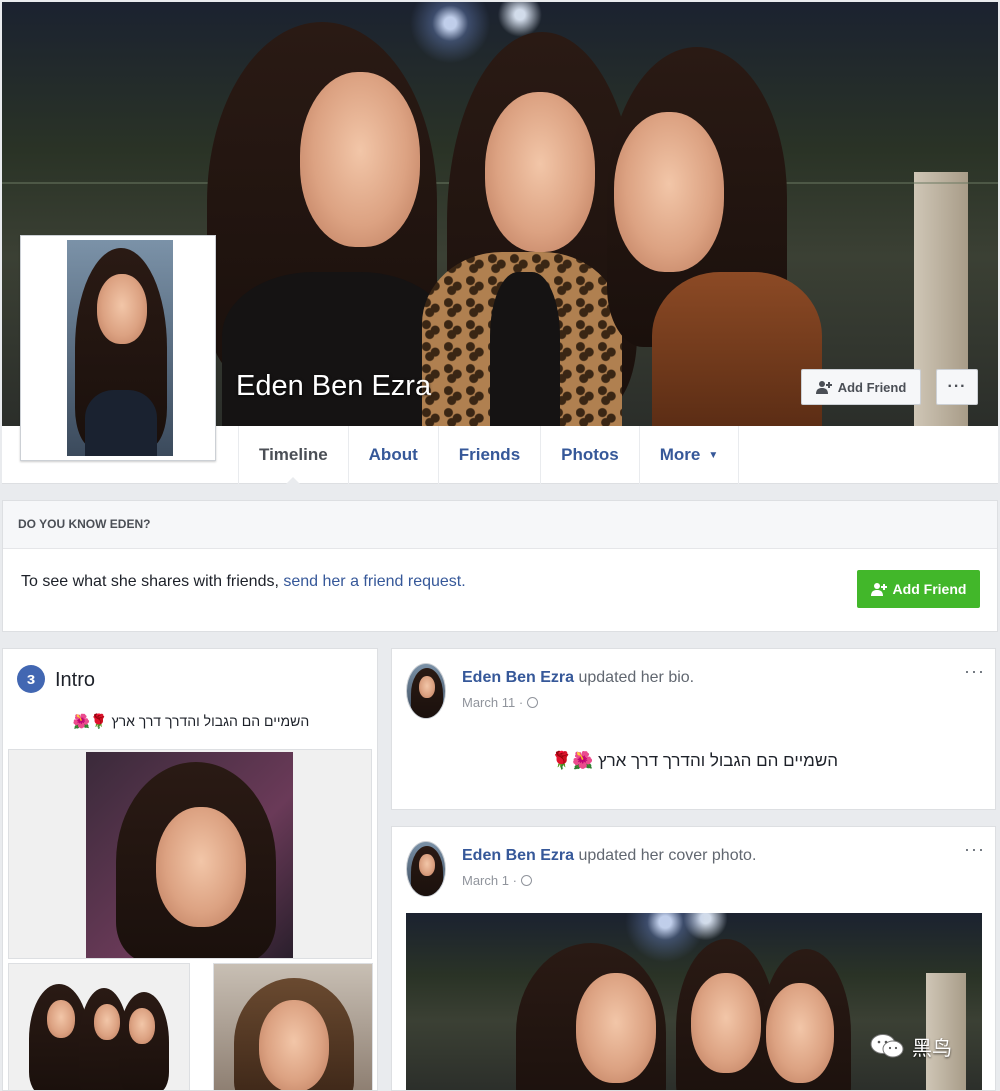 This screenshot has height=1091, width=1000. I want to click on intro-bio-text: השמיים הם הגבול והדרך דרך ארץ, so click(210, 721).